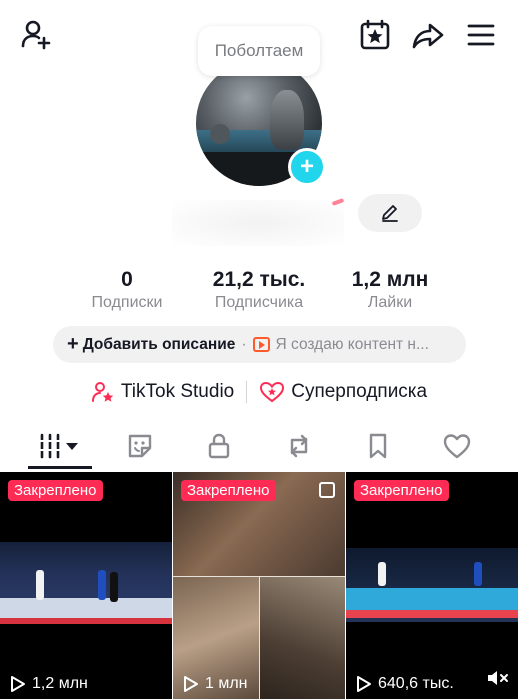 The height and width of the screenshot is (699, 518). Describe the element at coordinates (416, 683) in the screenshot. I see `view-count-text: 640,6 тыс.` at that location.